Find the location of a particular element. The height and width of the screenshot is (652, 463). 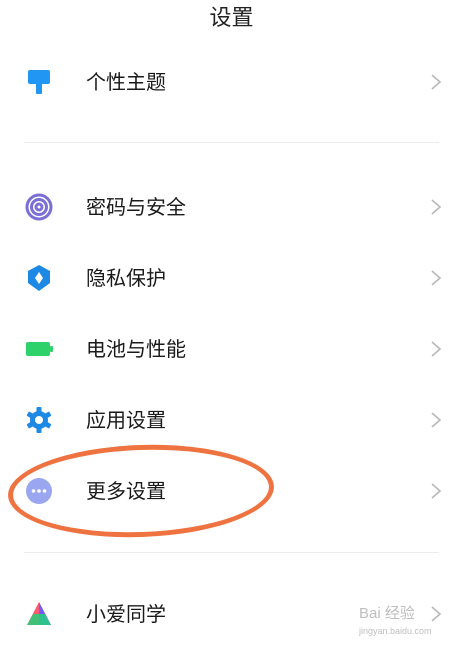

fingerprint-icon is located at coordinates (39, 207).